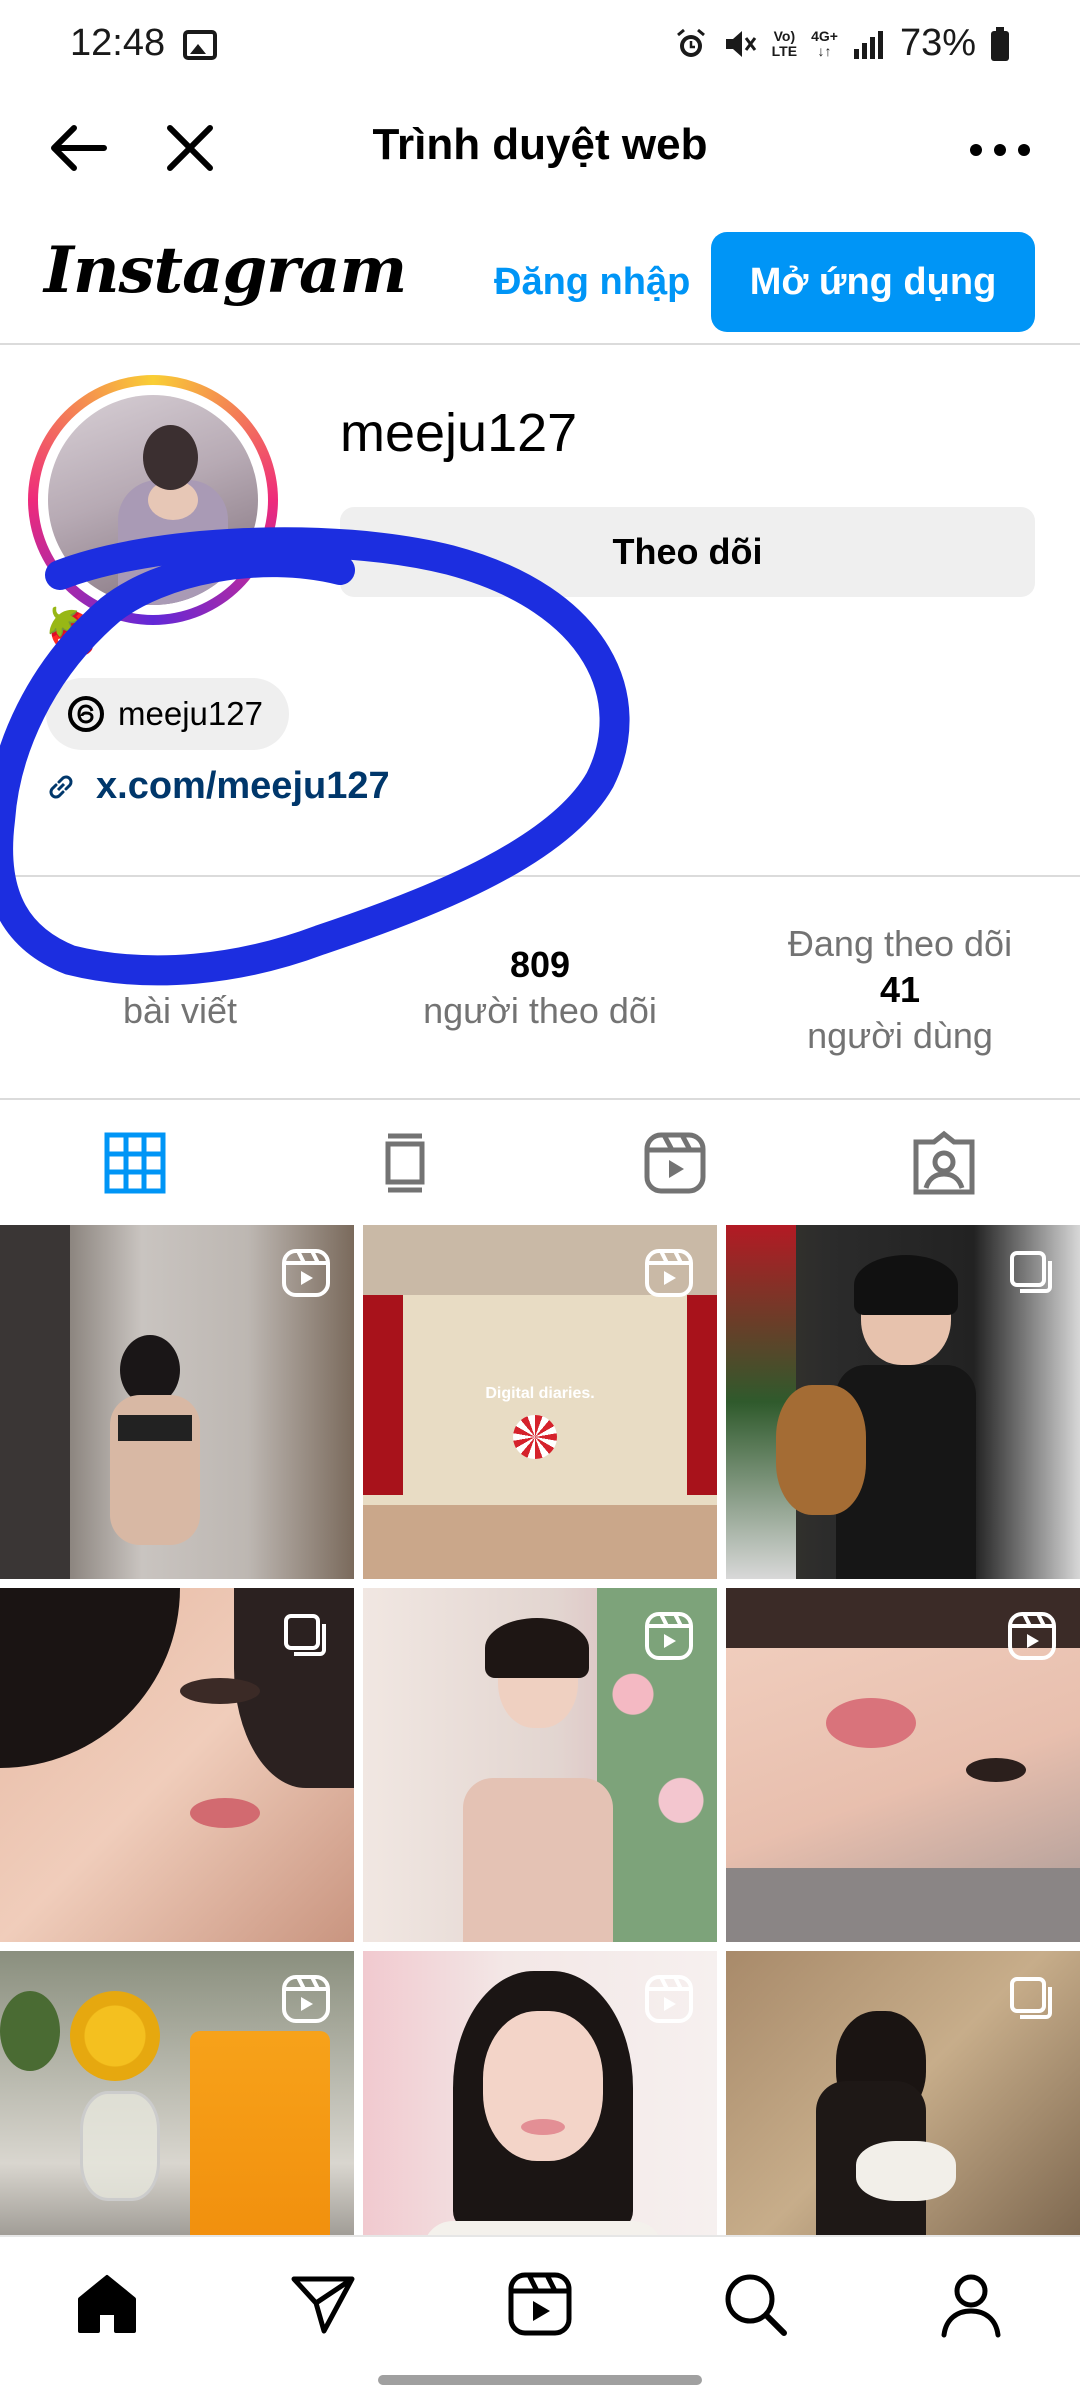  Describe the element at coordinates (540, 1393) in the screenshot. I see `post-caption: Digital diaries.` at that location.